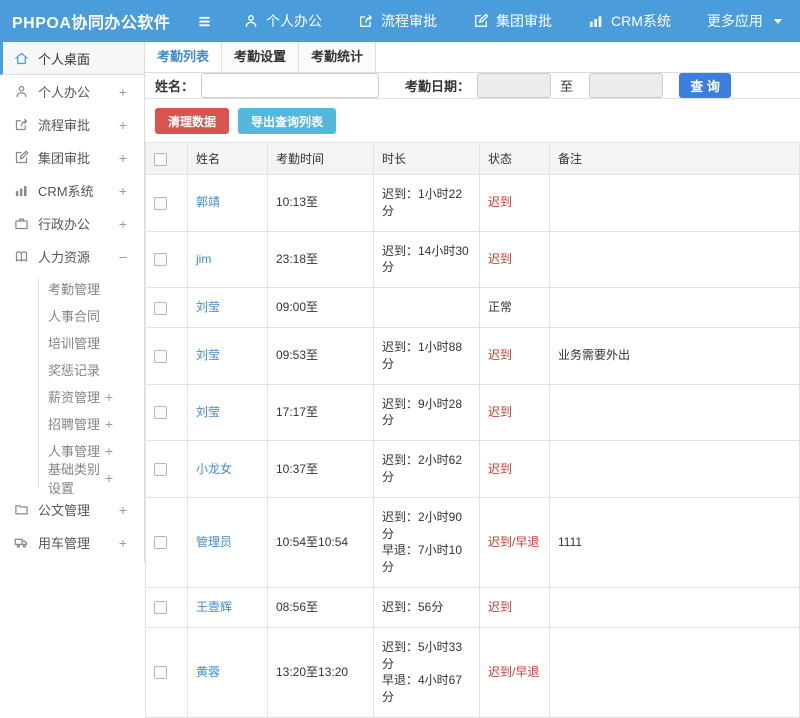 The image size is (800, 718). I want to click on to-label: 至, so click(567, 86).